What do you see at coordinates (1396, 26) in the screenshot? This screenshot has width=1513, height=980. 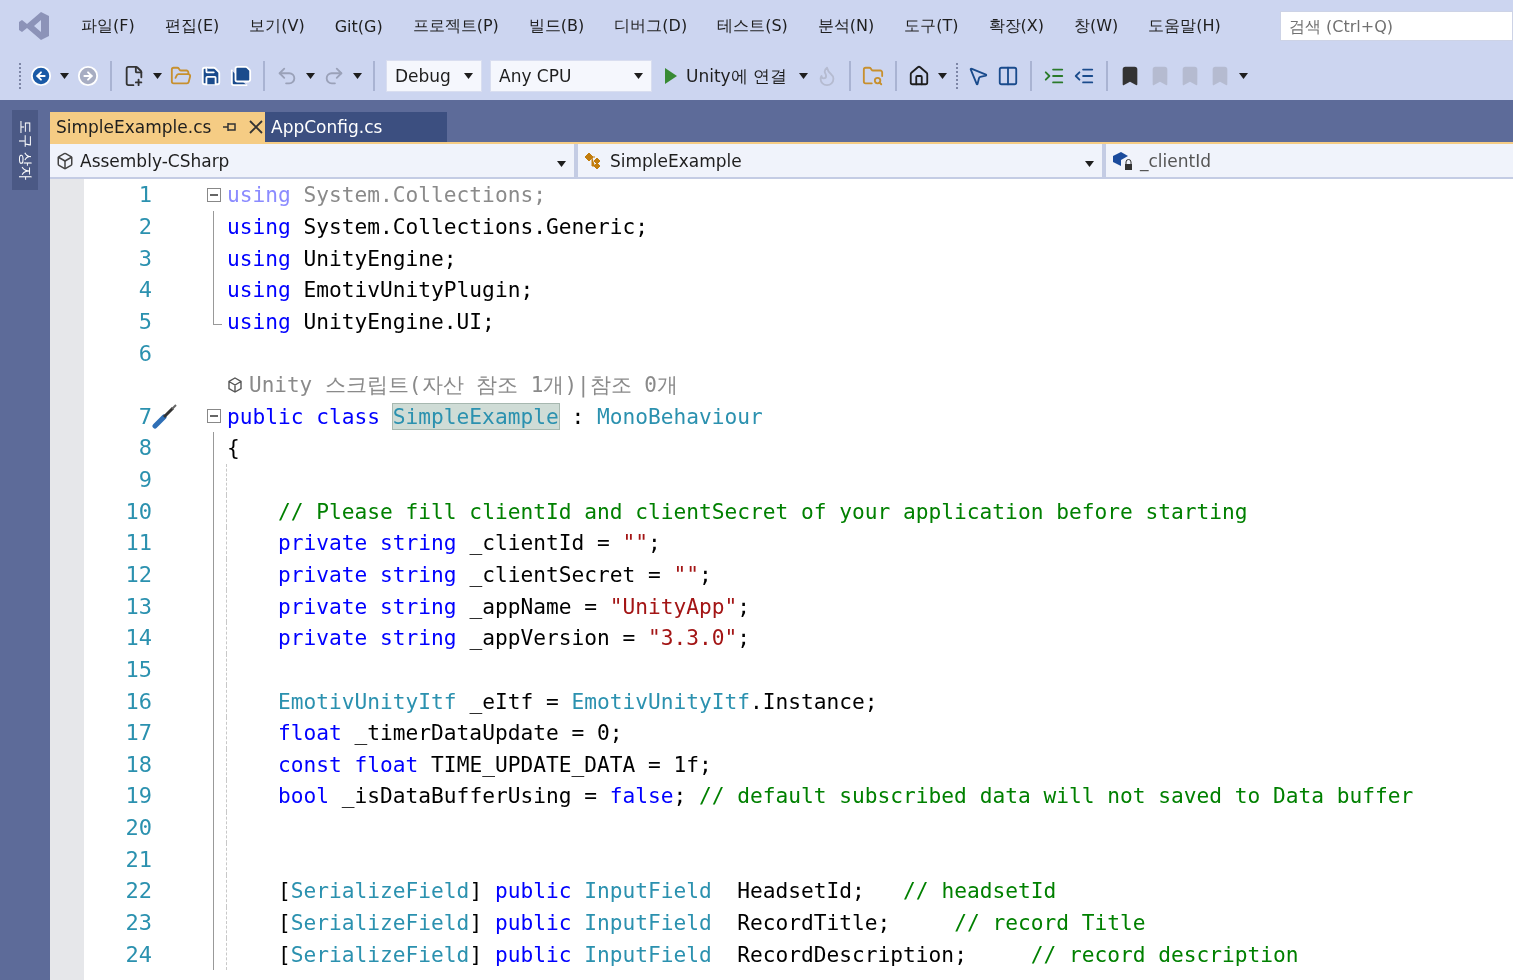 I see `search-field: 검색 (Ctrl+Q)` at bounding box center [1396, 26].